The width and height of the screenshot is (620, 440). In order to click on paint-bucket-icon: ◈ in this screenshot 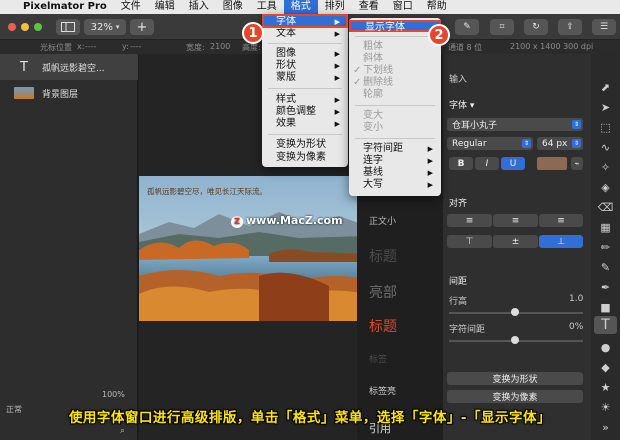, I will do `click(605, 187)`.